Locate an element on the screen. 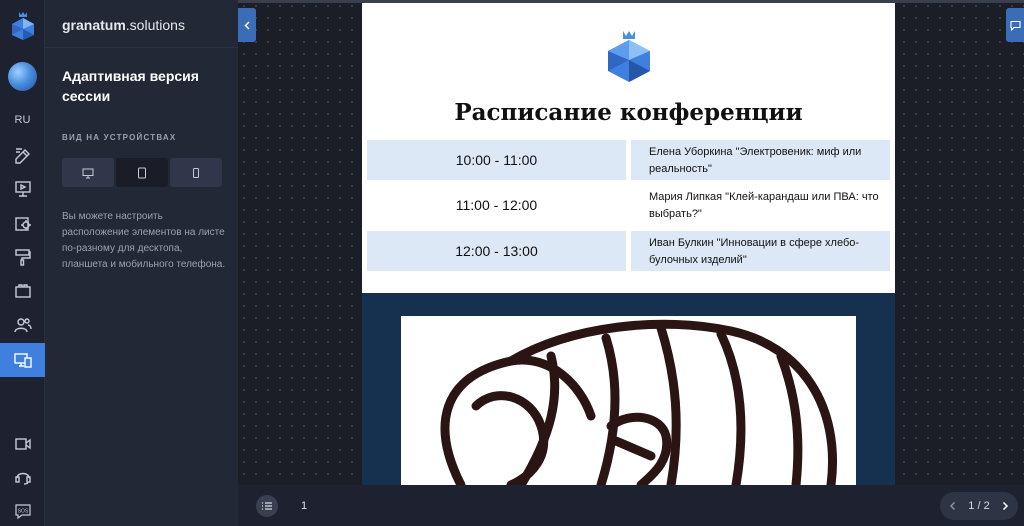  video-icon is located at coordinates (22, 444).